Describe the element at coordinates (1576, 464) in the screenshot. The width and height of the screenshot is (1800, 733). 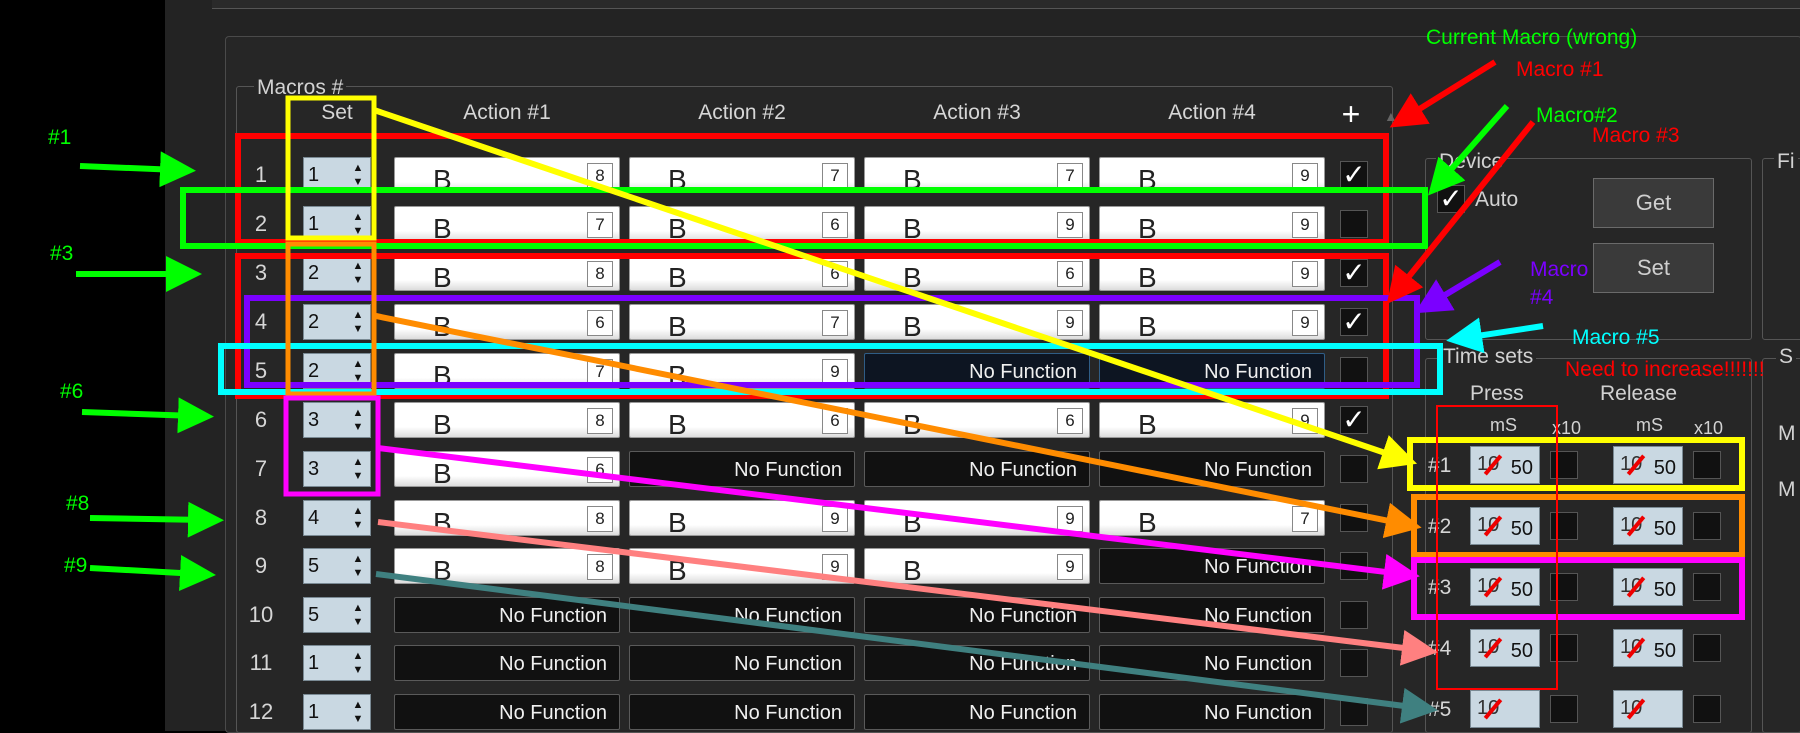
I see `timeset1-highlight` at that location.